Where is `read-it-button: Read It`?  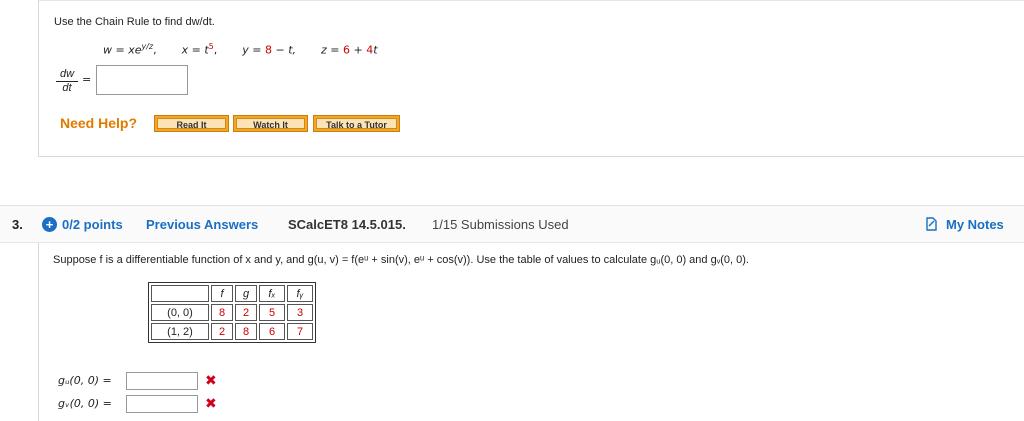
read-it-button: Read It is located at coordinates (191, 123).